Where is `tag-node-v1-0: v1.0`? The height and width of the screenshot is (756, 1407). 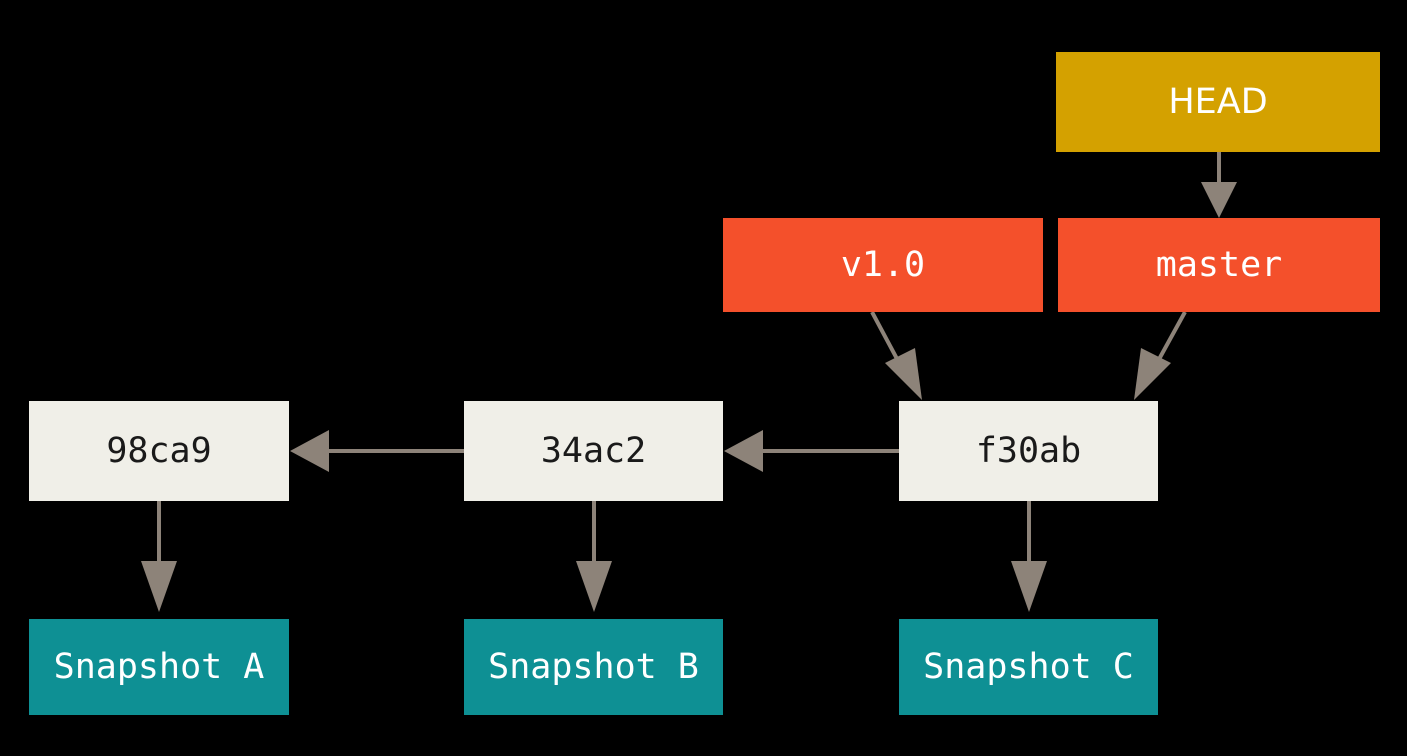
tag-node-v1-0: v1.0 is located at coordinates (883, 265).